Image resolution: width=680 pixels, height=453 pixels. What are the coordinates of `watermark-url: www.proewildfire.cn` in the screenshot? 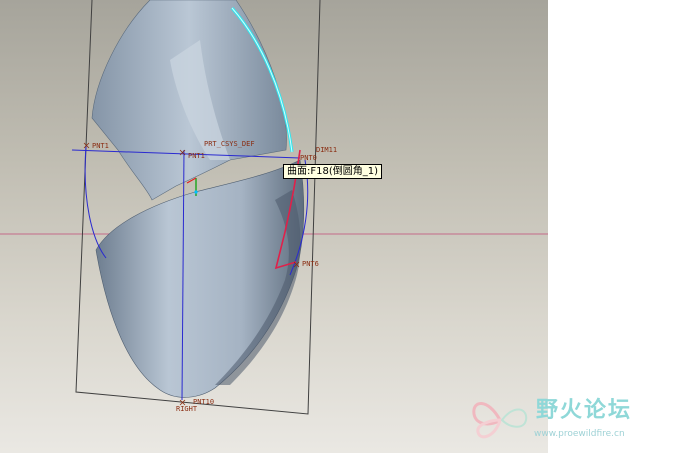 It's located at (579, 434).